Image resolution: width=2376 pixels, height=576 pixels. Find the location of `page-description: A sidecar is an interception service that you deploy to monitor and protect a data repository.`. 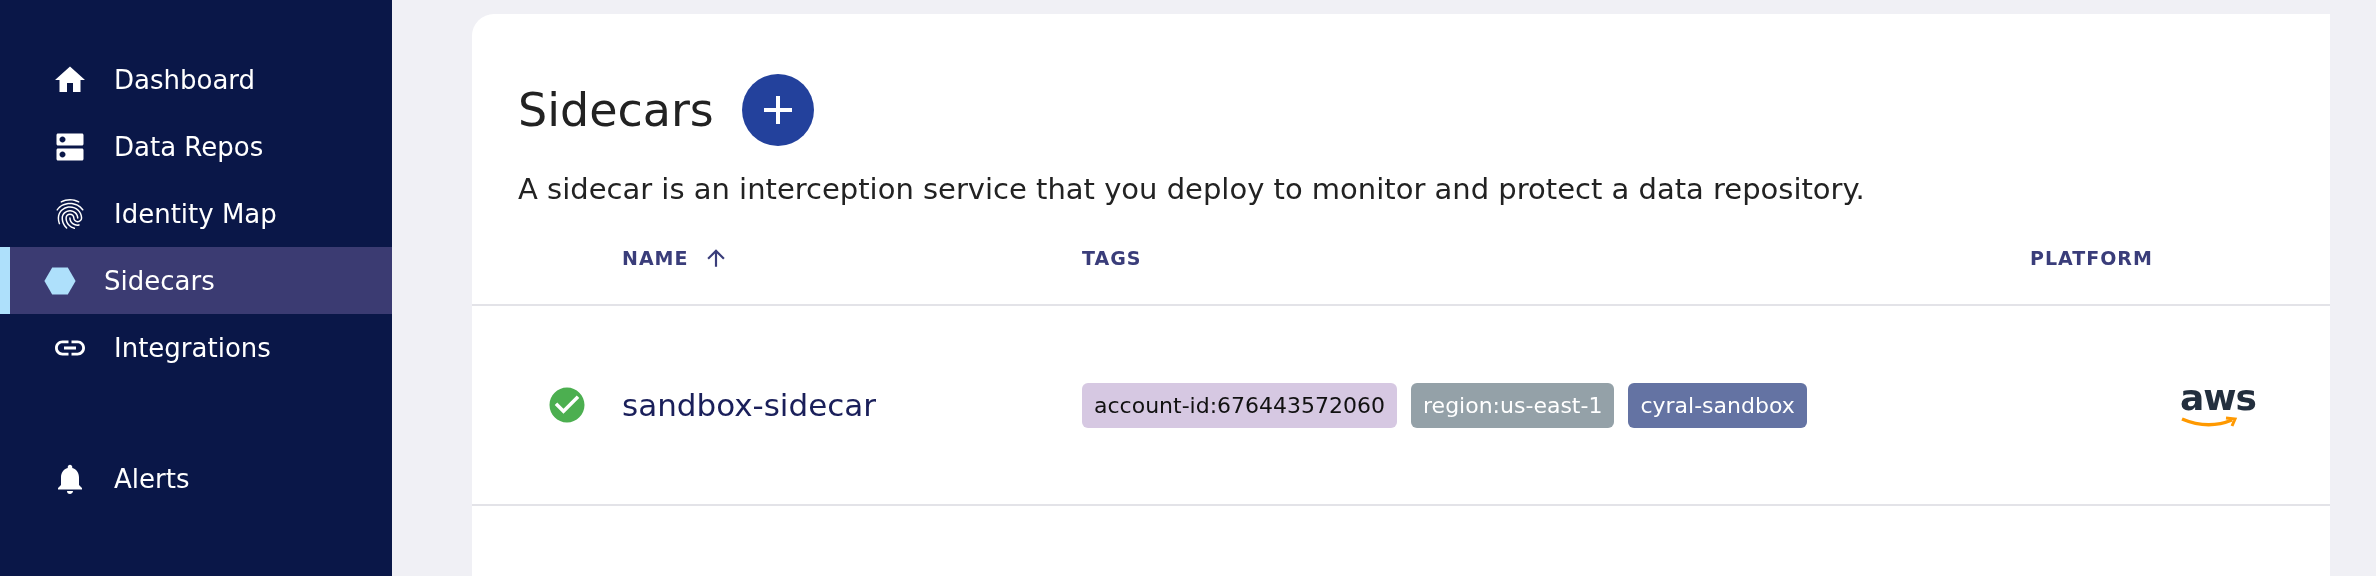

page-description: A sidecar is an interception service that you deploy to monitor and protect a data repository. is located at coordinates (1192, 189).